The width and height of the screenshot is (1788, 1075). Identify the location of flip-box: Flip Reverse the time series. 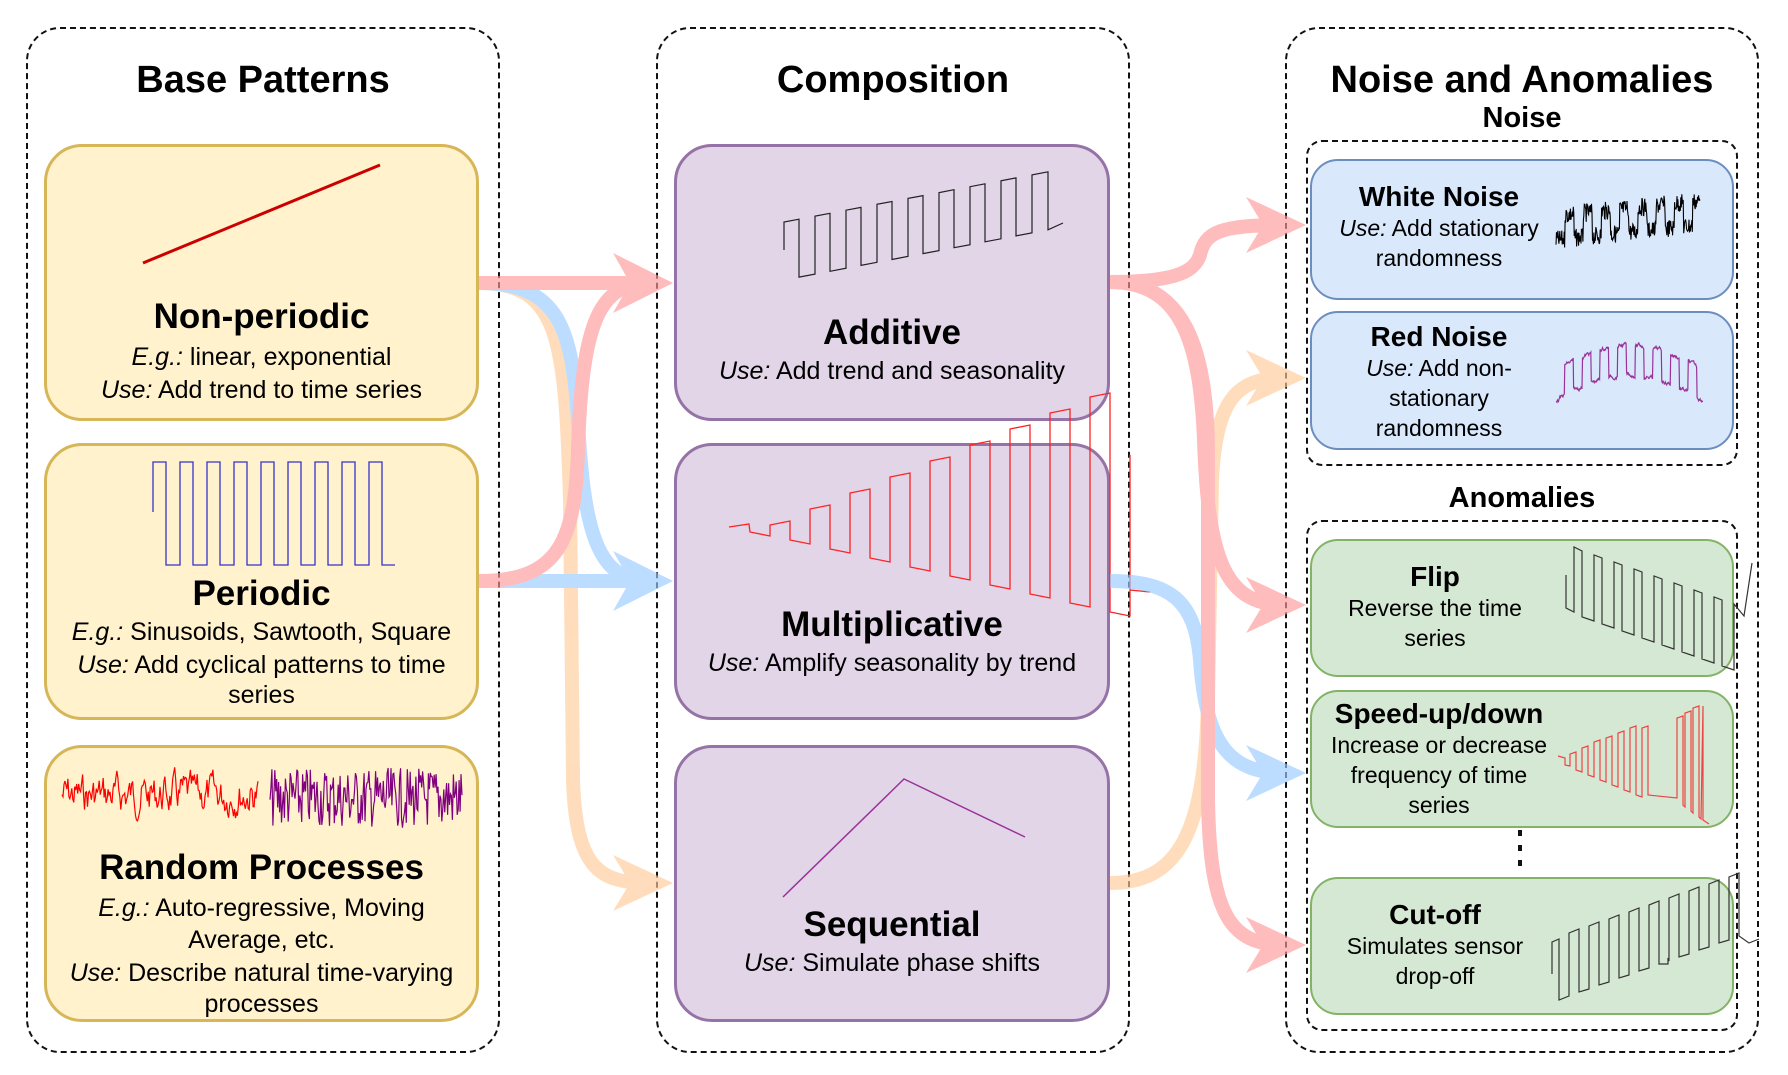
(1522, 608).